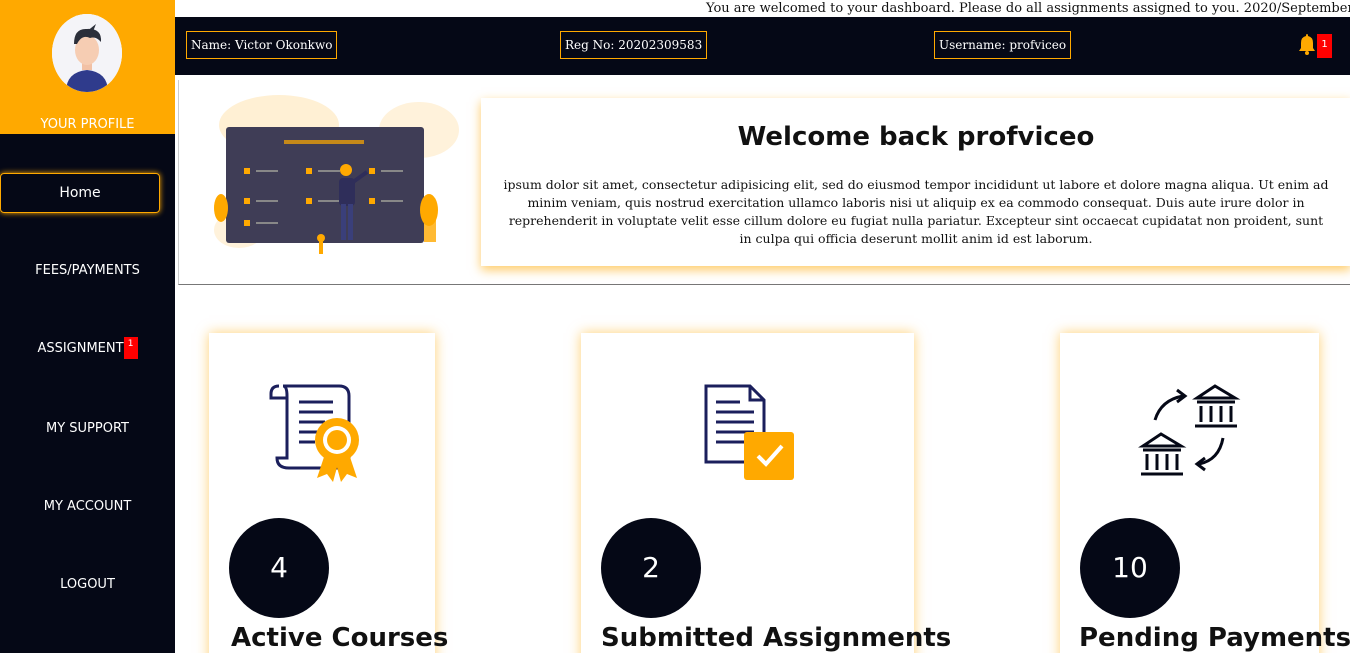 Image resolution: width=1350 pixels, height=653 pixels. I want to click on user-avatar-icon, so click(87, 53).